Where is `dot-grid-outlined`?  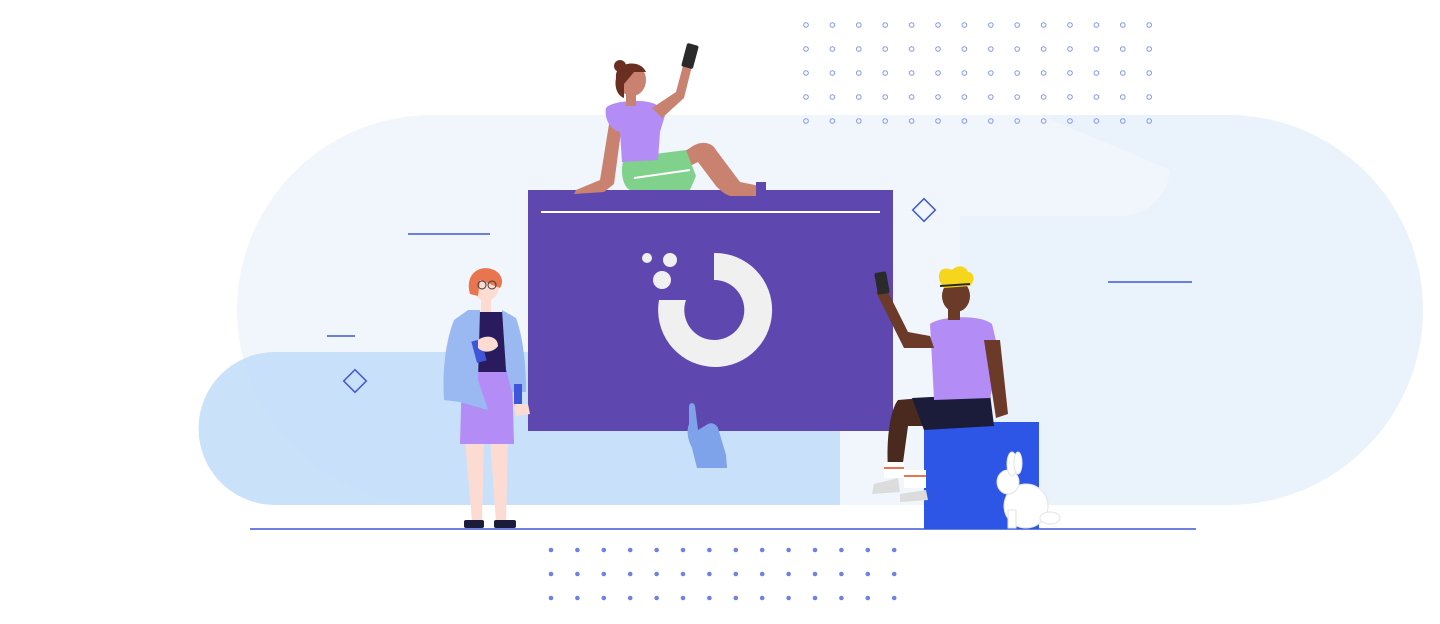 dot-grid-outlined is located at coordinates (977, 73).